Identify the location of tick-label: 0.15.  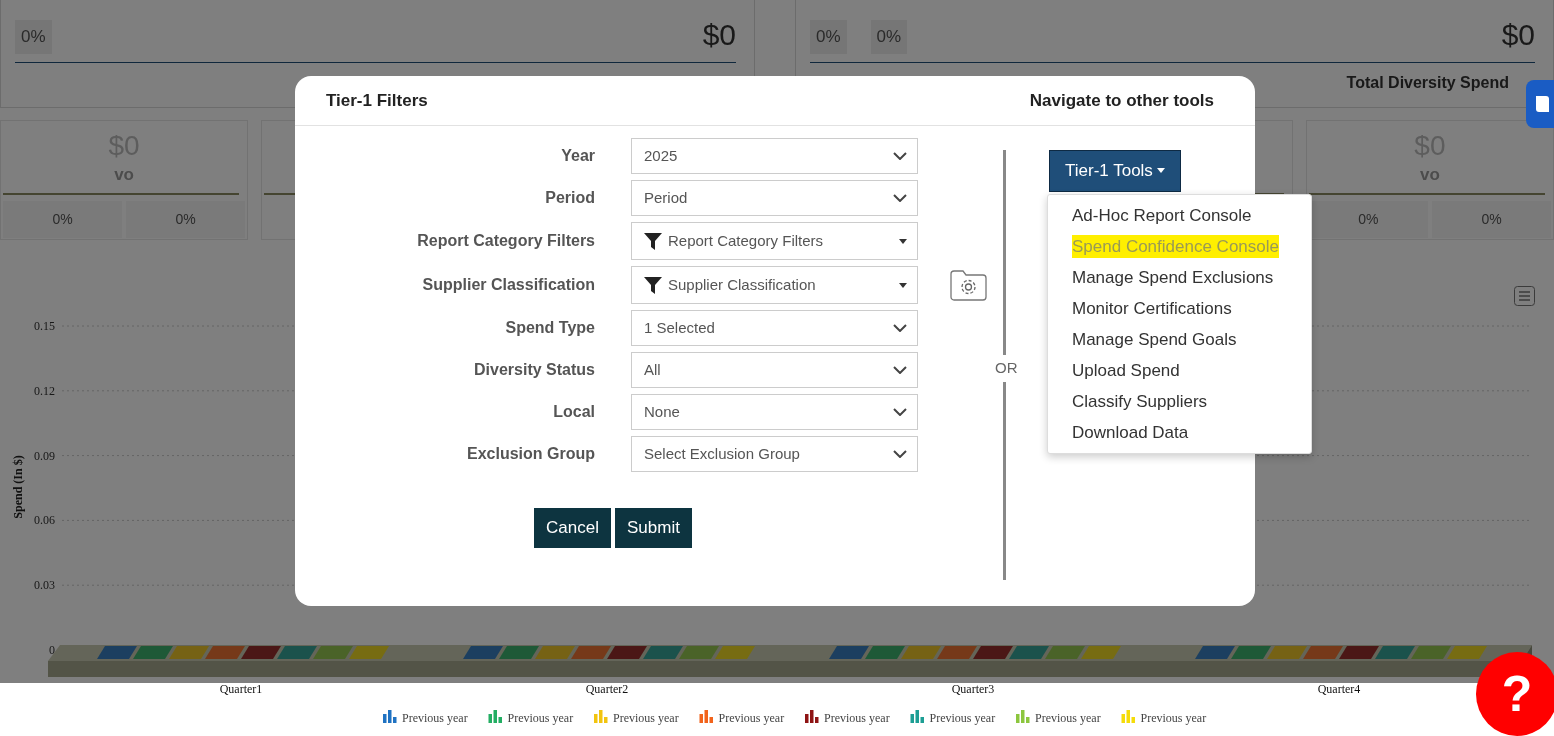
(44, 326).